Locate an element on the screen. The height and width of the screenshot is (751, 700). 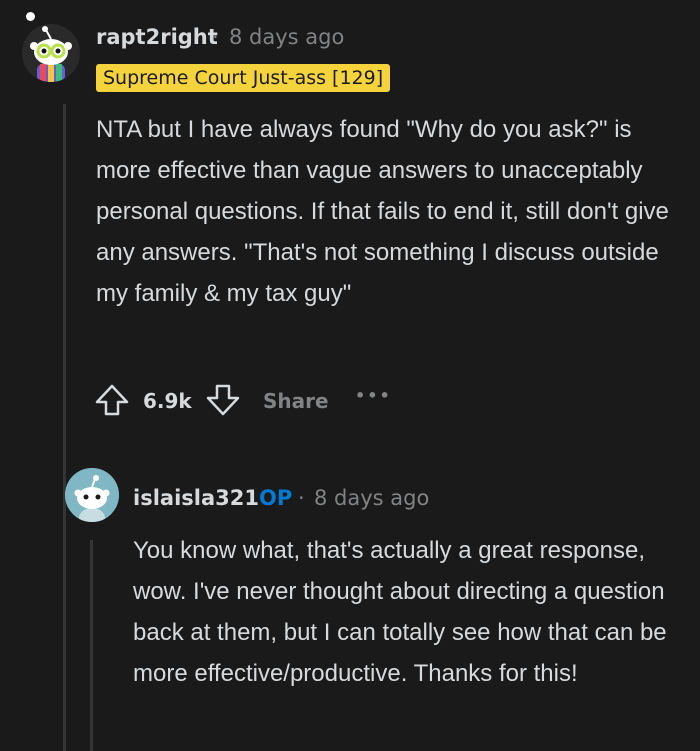
share-button: Share is located at coordinates (296, 401).